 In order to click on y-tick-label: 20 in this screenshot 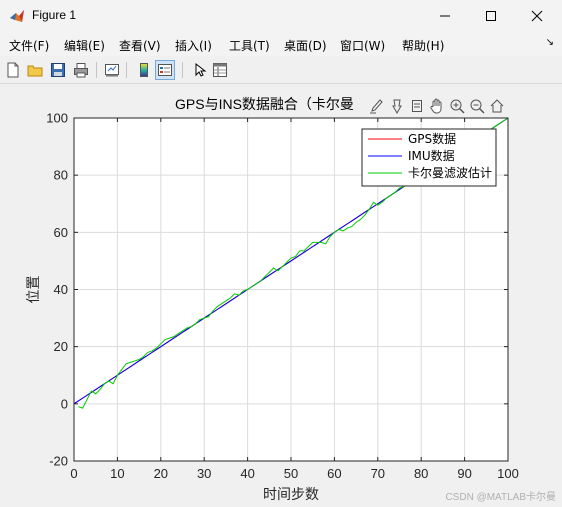, I will do `click(61, 346)`.